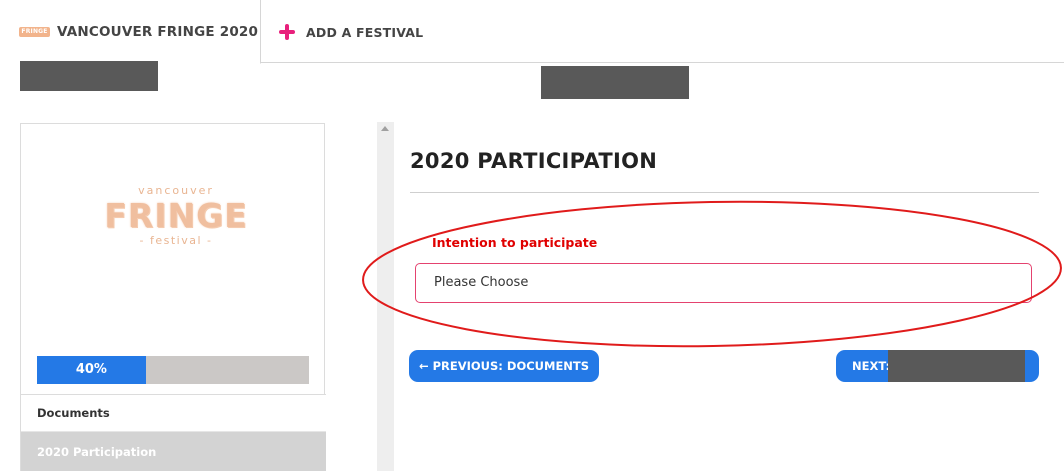 This screenshot has width=1064, height=471. Describe the element at coordinates (176, 240) in the screenshot. I see `logo-text-bottom: - festival -` at that location.